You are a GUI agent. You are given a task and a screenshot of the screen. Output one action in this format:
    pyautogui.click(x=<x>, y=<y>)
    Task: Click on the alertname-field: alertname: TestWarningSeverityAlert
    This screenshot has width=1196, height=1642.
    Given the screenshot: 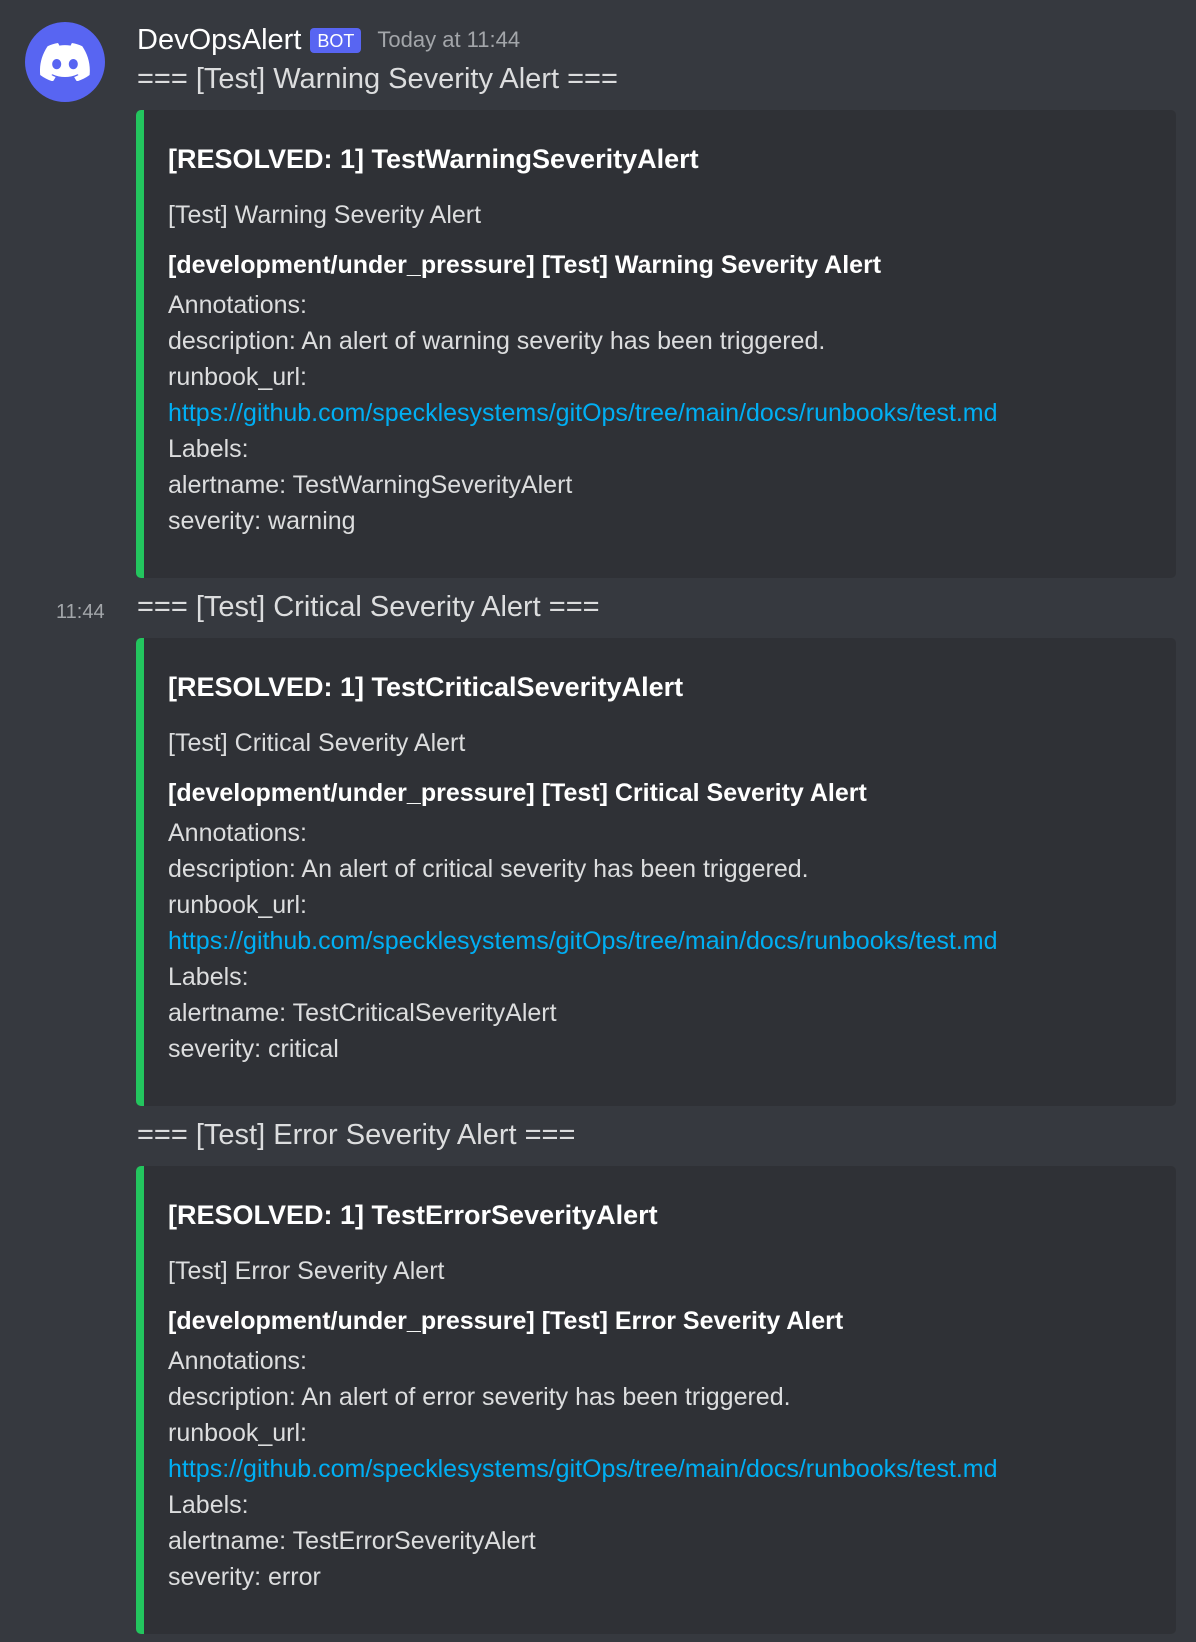 What is the action you would take?
    pyautogui.click(x=370, y=485)
    